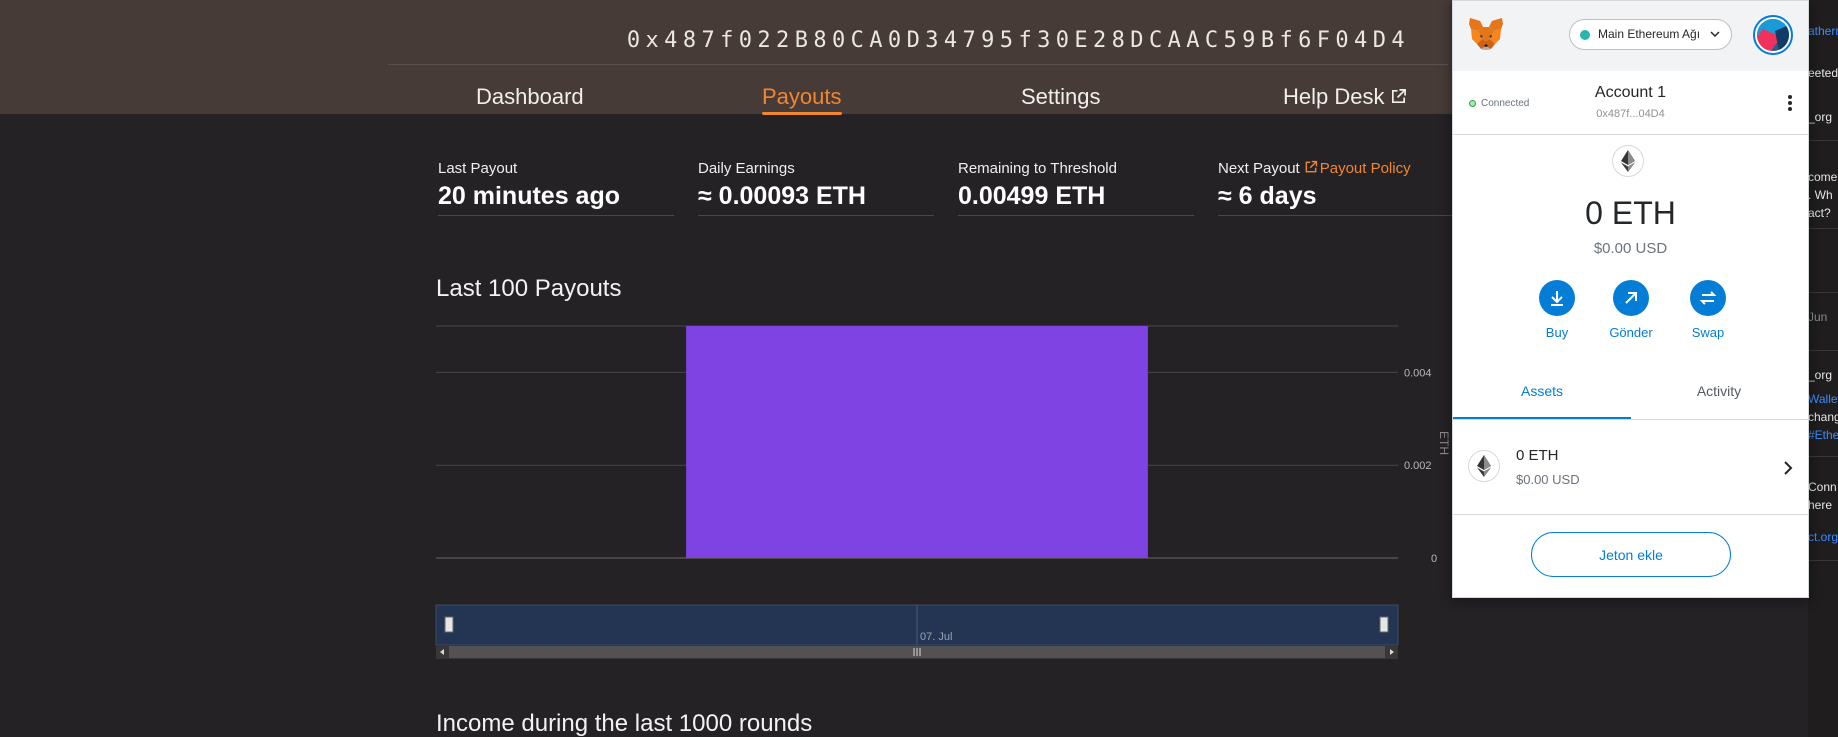 Image resolution: width=1838 pixels, height=737 pixels. Describe the element at coordinates (1484, 466) in the screenshot. I see `eth-token-icon` at that location.